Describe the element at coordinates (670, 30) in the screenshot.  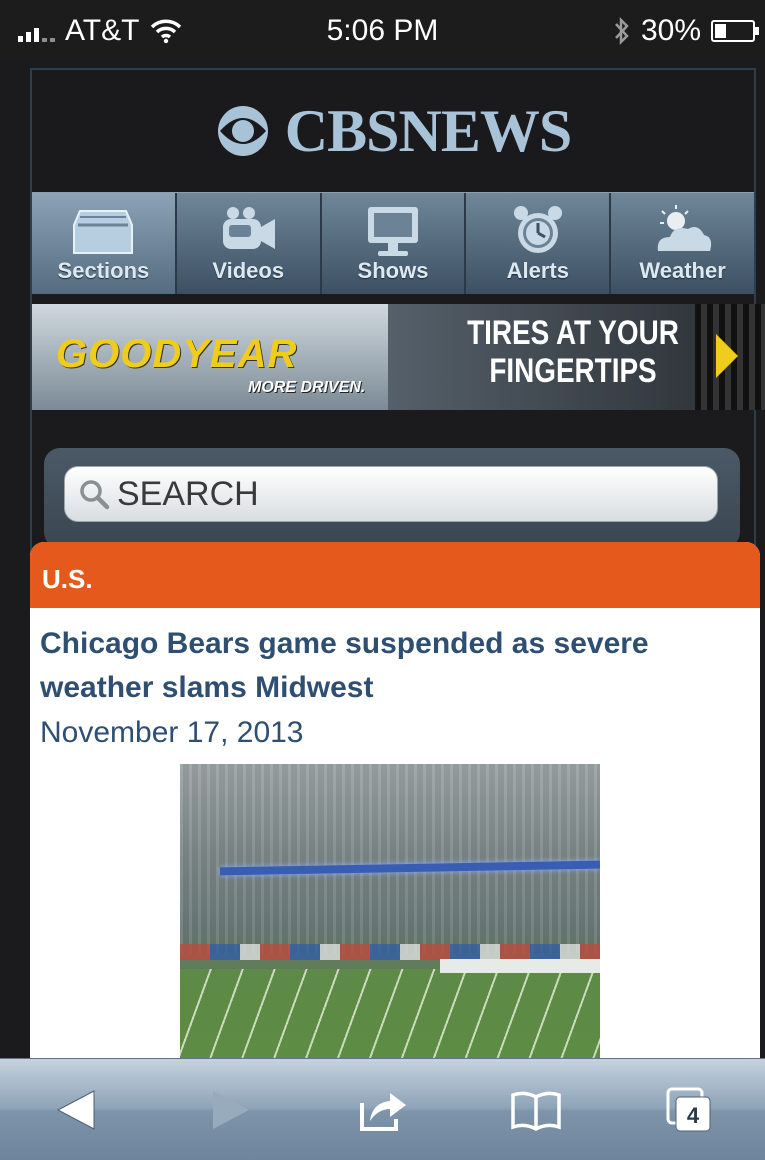
I see `battery-percent: 30%` at that location.